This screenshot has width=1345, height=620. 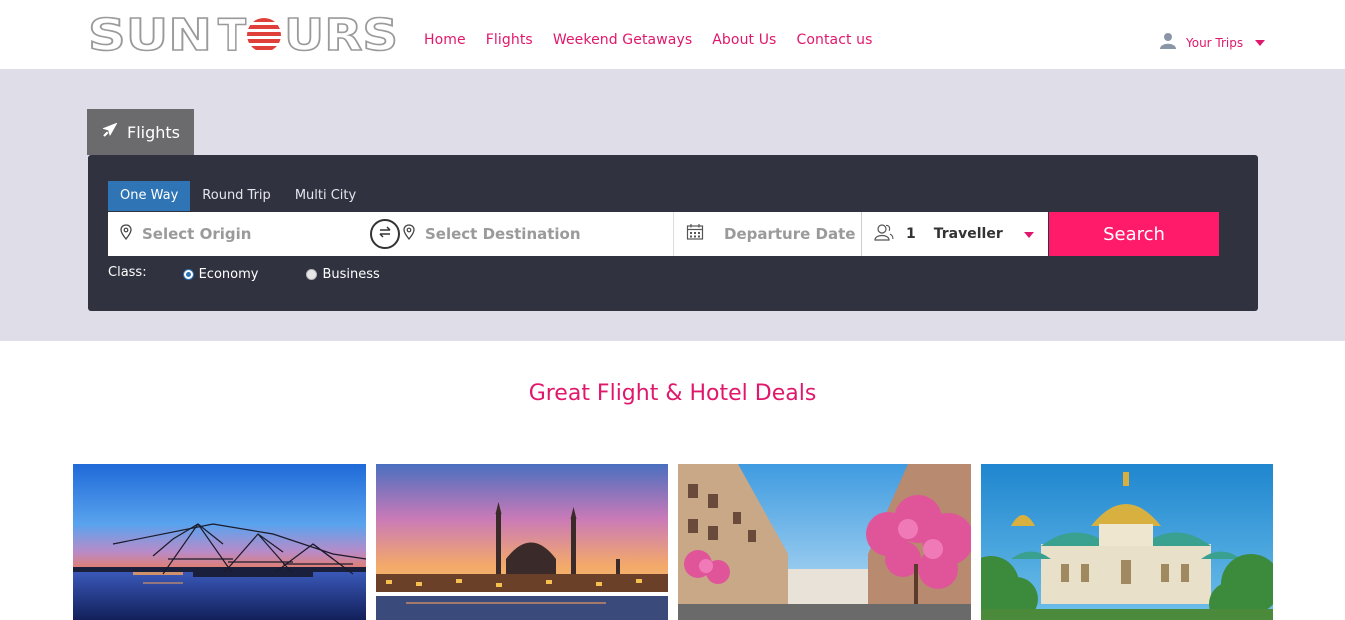 I want to click on sun-tours-logo: SUN T URS, so click(x=243, y=35).